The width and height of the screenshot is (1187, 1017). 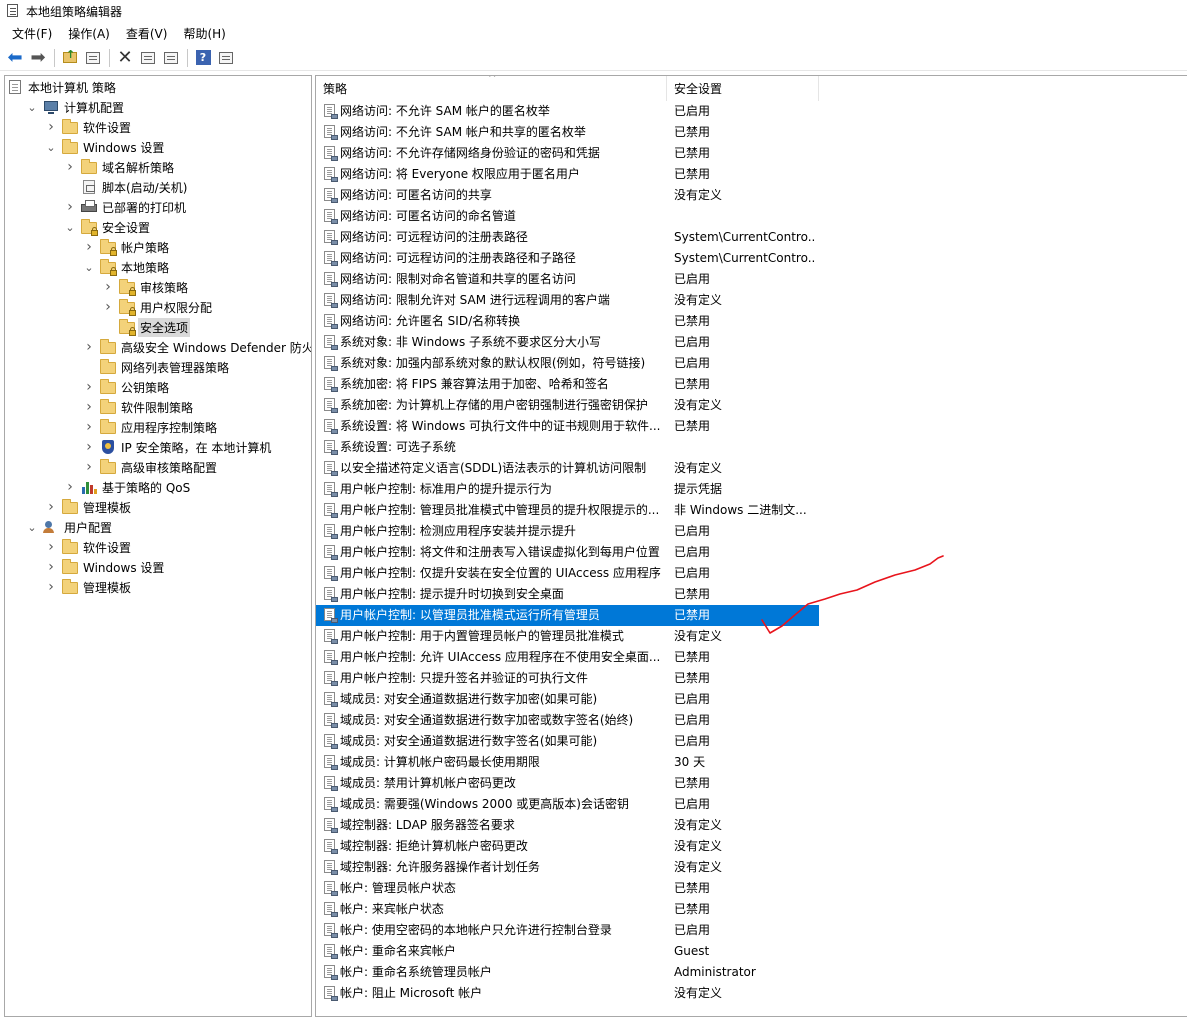 I want to click on tree-node: ⌄ Windows 设置, so click(x=105, y=147).